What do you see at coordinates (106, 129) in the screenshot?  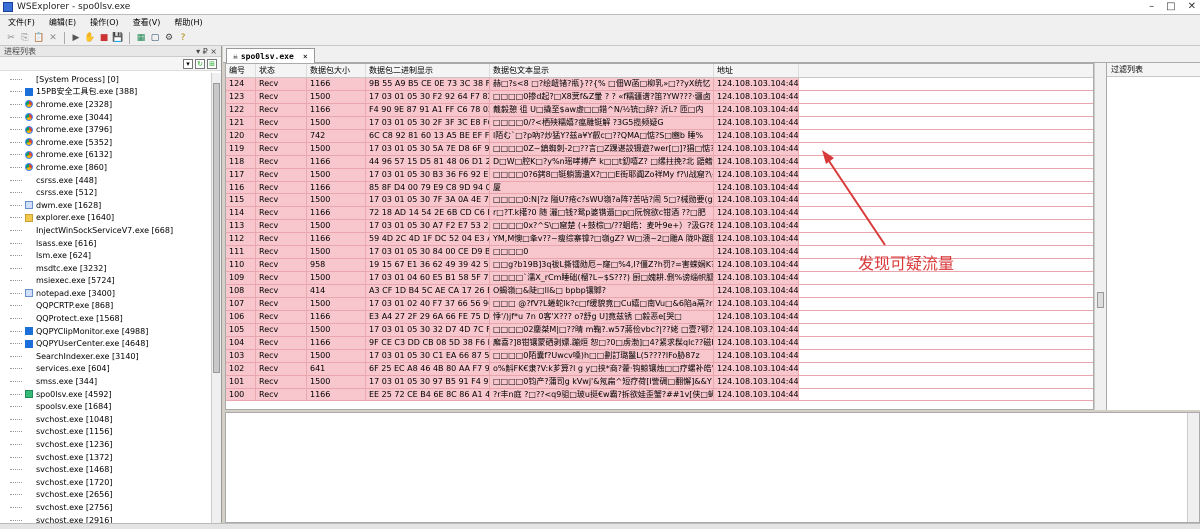 I see `process-item: chrome.exe [3796]` at bounding box center [106, 129].